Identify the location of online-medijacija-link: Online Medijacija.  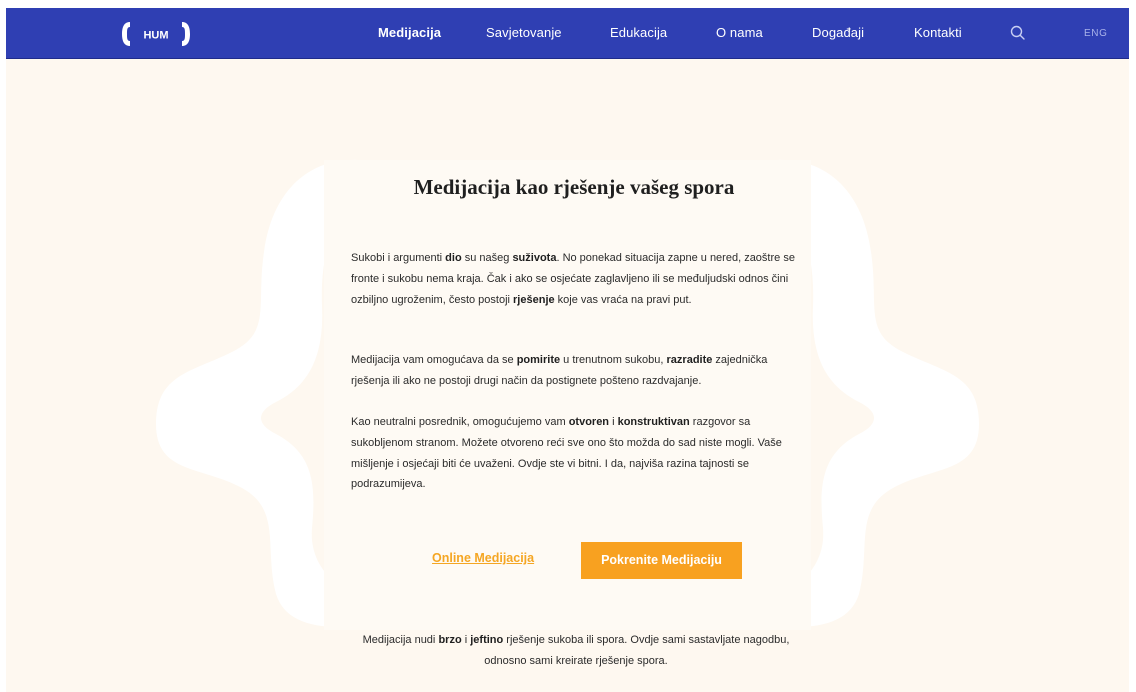
(483, 558).